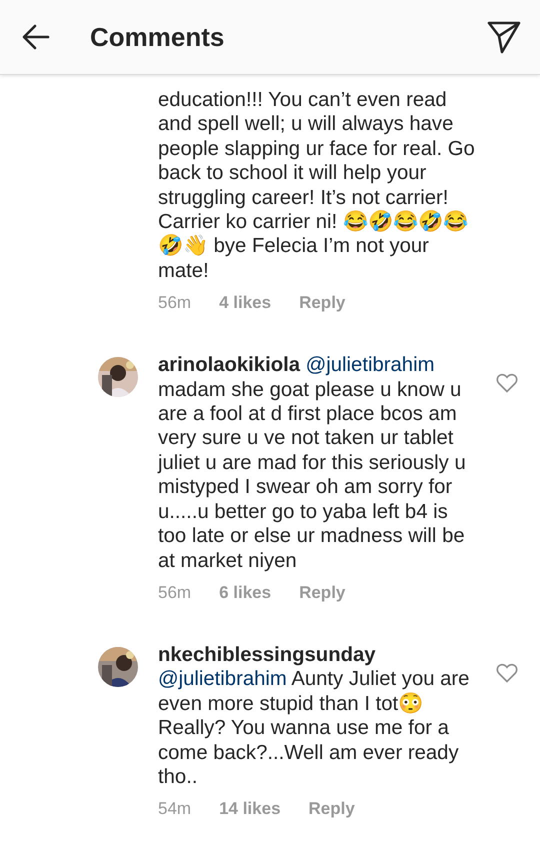 The width and height of the screenshot is (540, 844). What do you see at coordinates (245, 592) in the screenshot?
I see `likes-count: 6 likes` at bounding box center [245, 592].